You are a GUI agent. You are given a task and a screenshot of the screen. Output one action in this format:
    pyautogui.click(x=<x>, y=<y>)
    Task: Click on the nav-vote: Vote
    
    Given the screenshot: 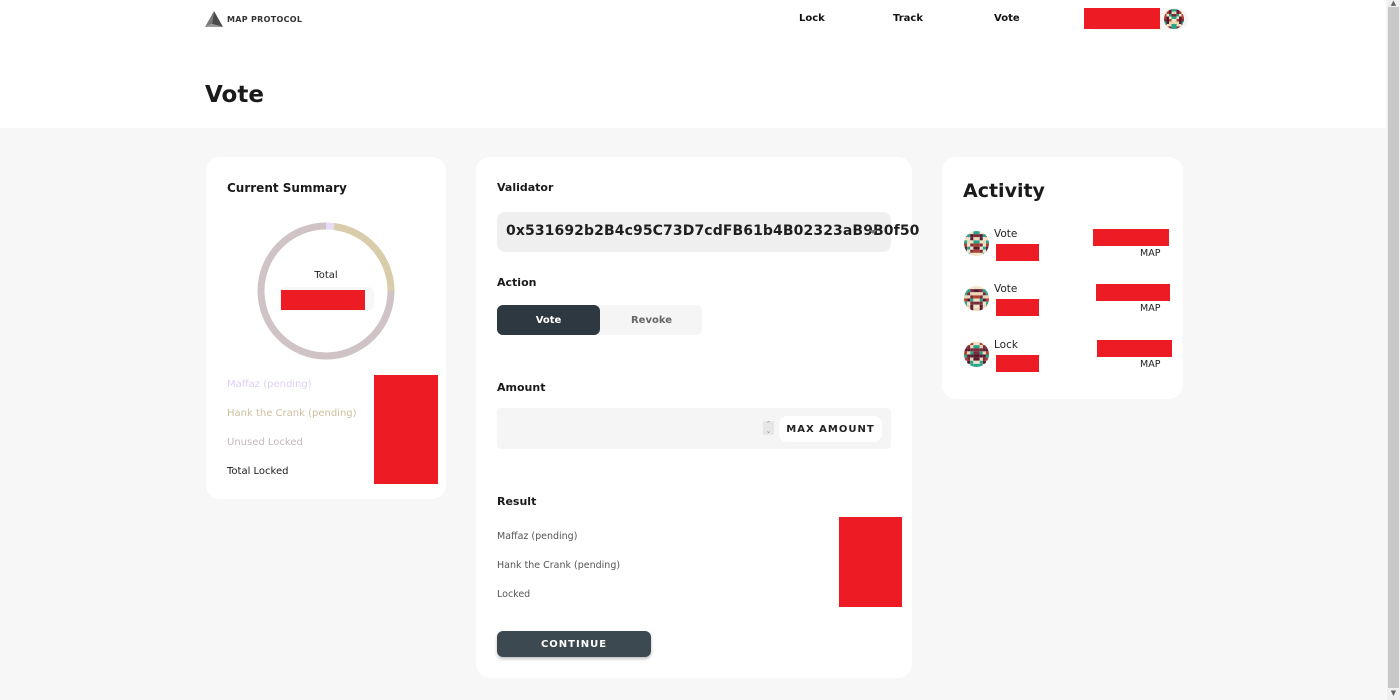 What is the action you would take?
    pyautogui.click(x=1007, y=18)
    